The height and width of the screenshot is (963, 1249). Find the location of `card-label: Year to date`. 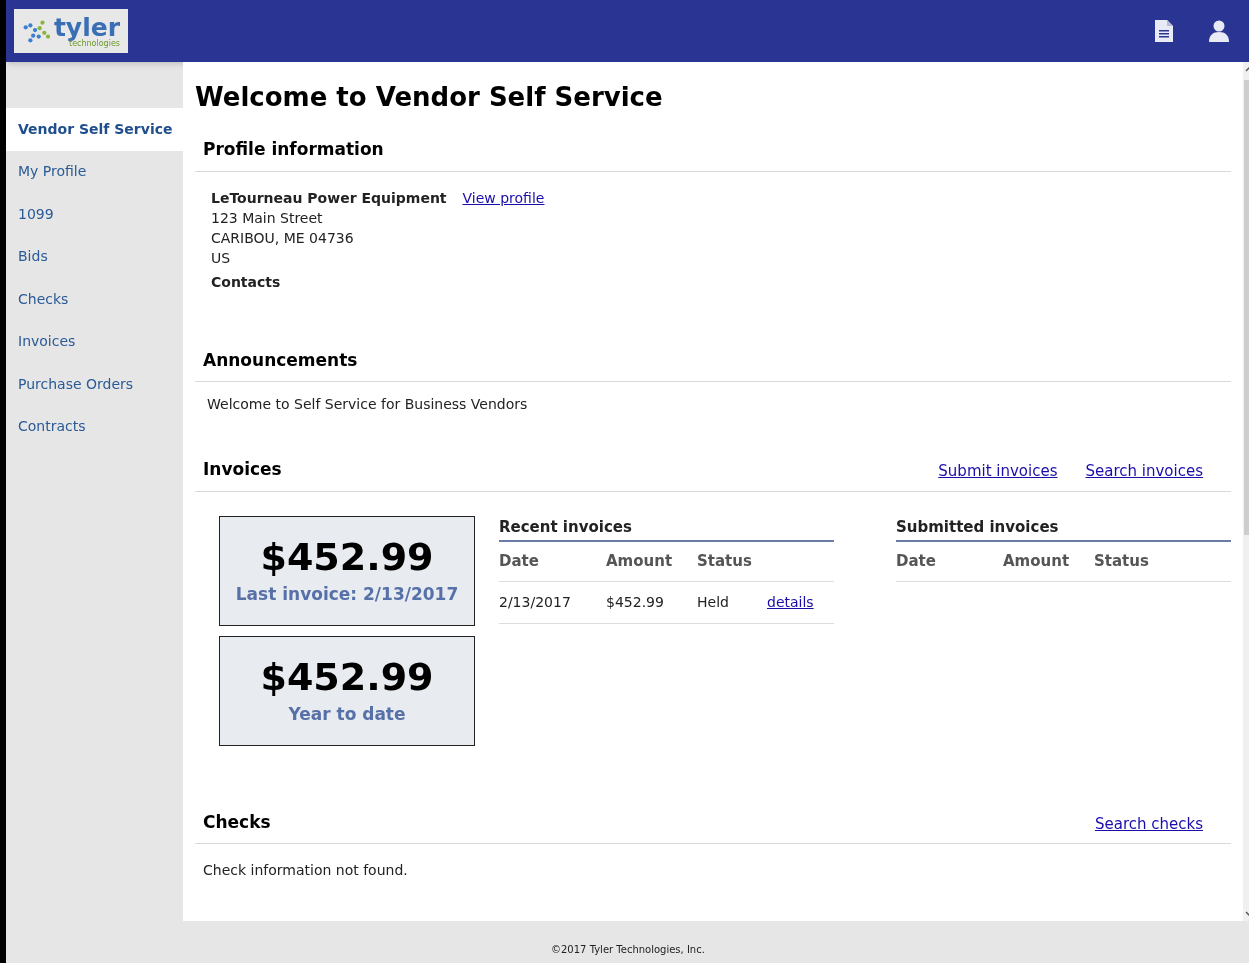

card-label: Year to date is located at coordinates (347, 714).